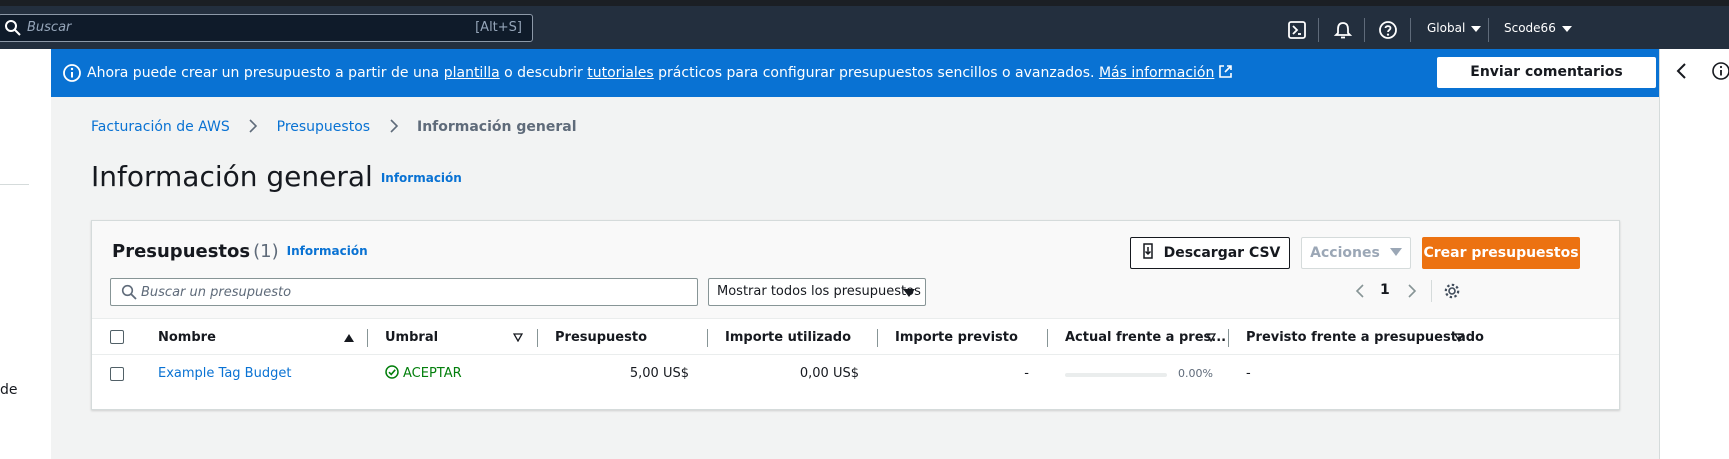 The height and width of the screenshot is (459, 1729). I want to click on notifications-icon, so click(1343, 30).